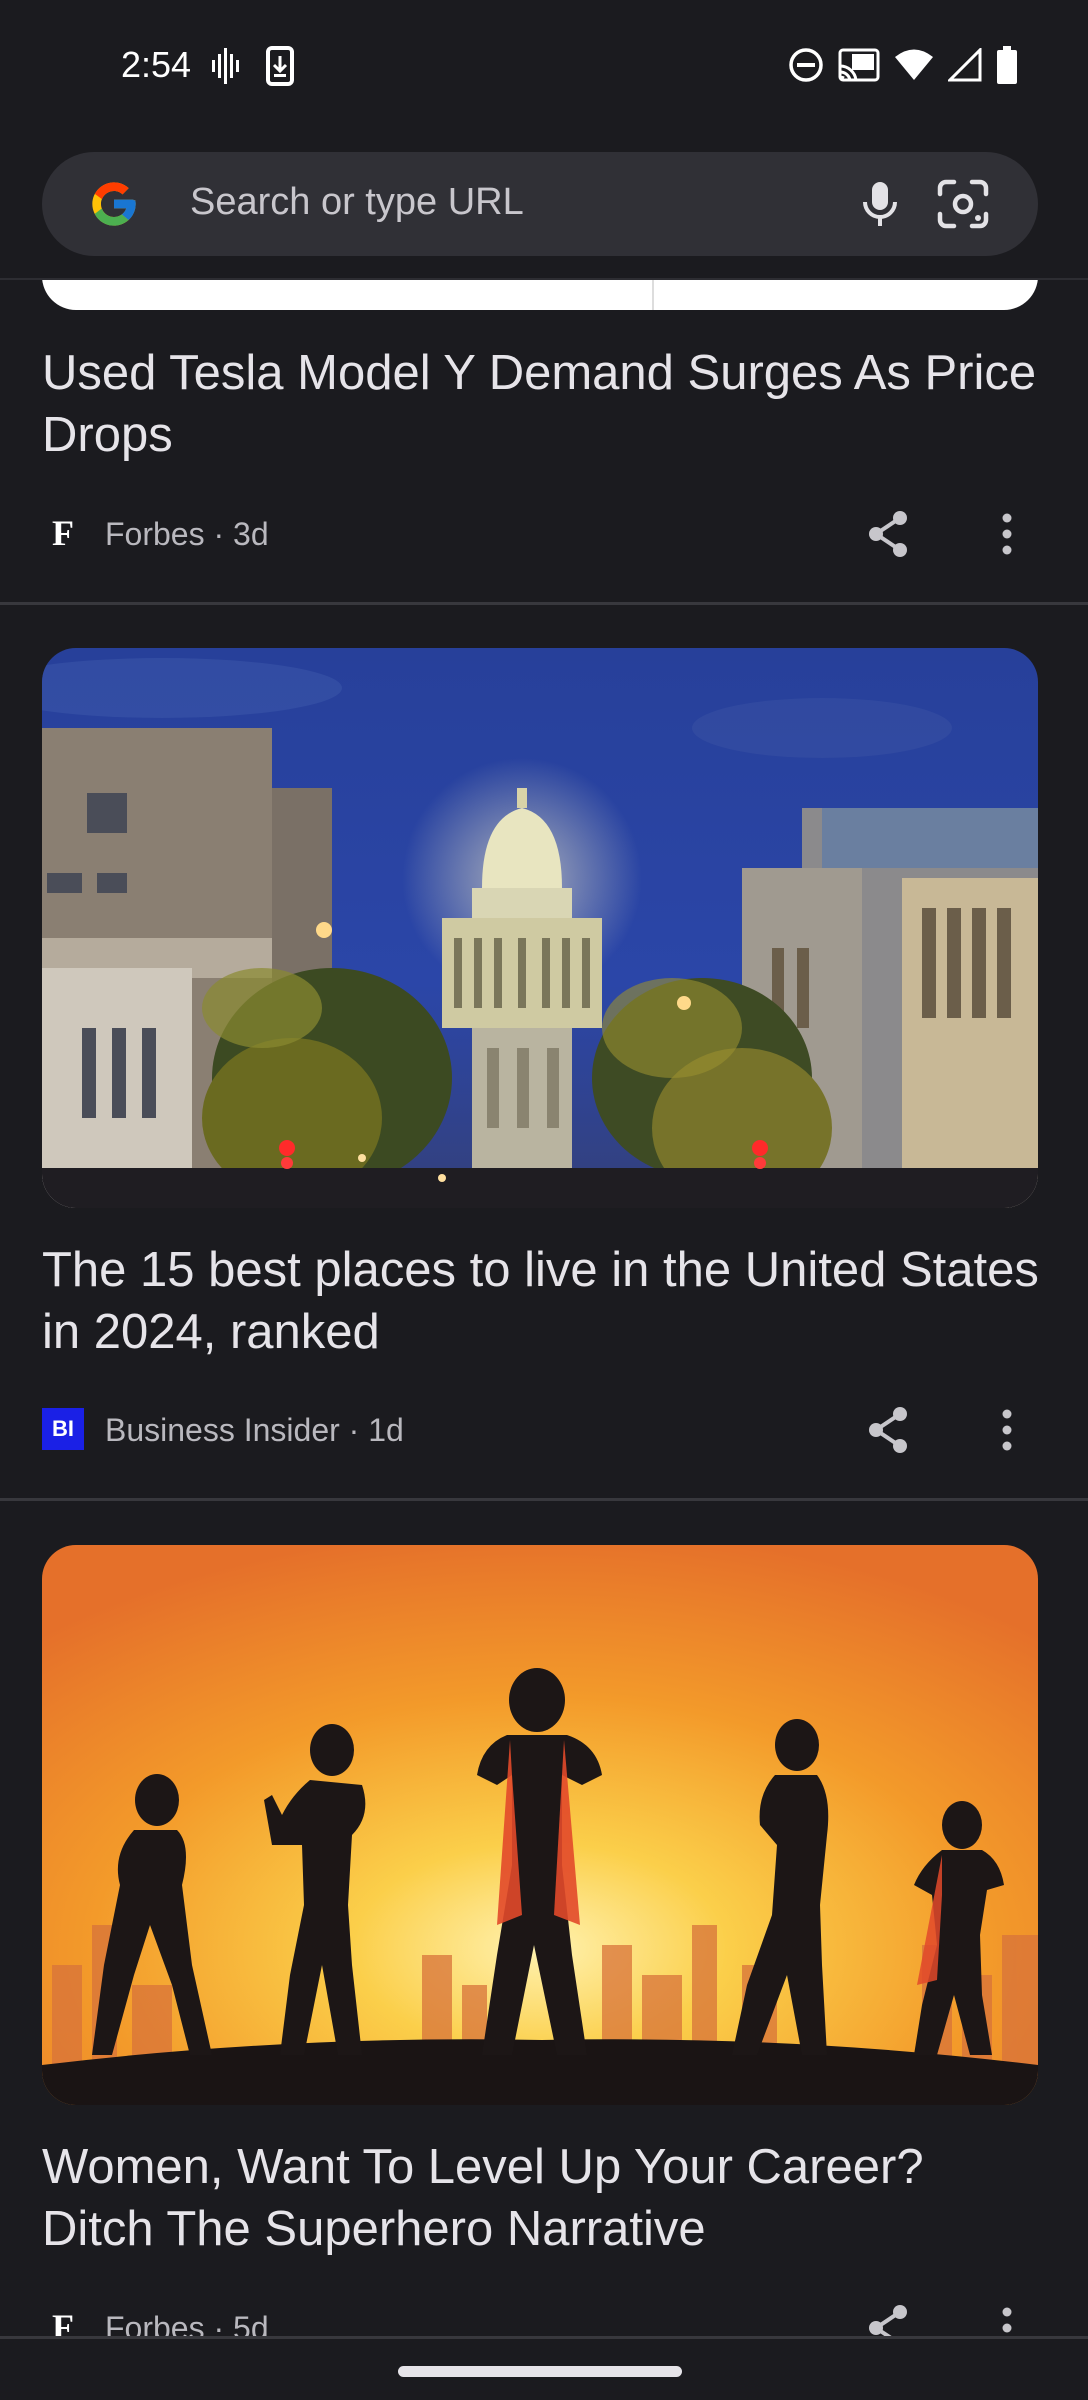  Describe the element at coordinates (965, 65) in the screenshot. I see `signal-icon` at that location.